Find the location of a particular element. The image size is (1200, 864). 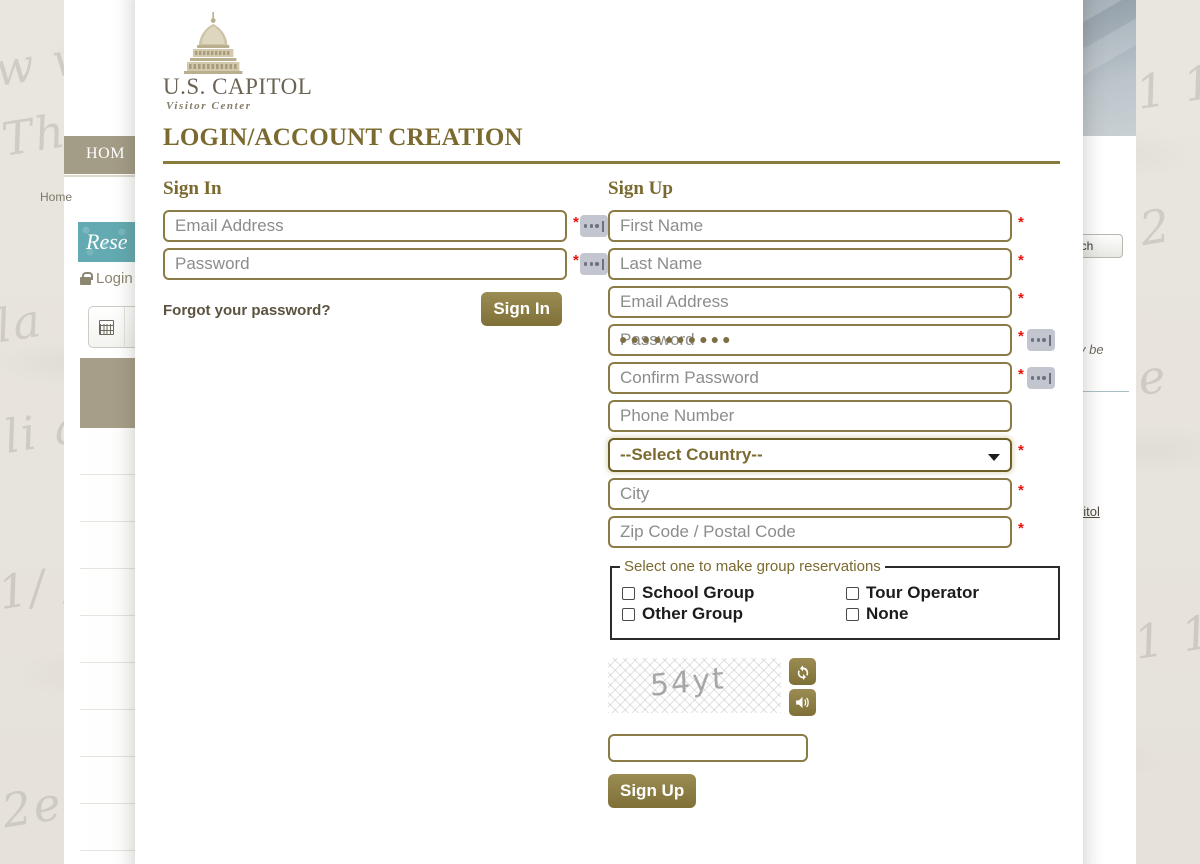

last-name-input is located at coordinates (810, 264).